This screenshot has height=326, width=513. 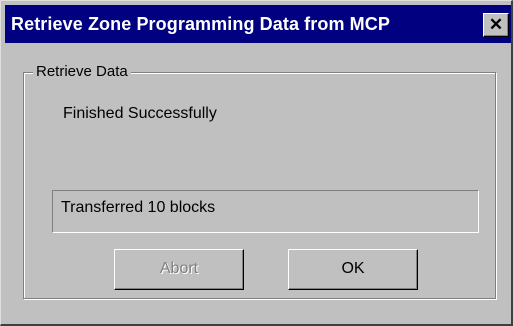 I want to click on window-title: Retrieve Zone Programming Data from MCP, so click(x=200, y=24).